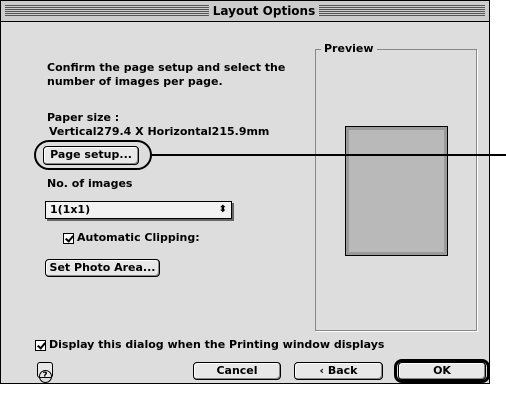 The image size is (506, 401). What do you see at coordinates (338, 371) in the screenshot?
I see `back-button: ‹ Back` at bounding box center [338, 371].